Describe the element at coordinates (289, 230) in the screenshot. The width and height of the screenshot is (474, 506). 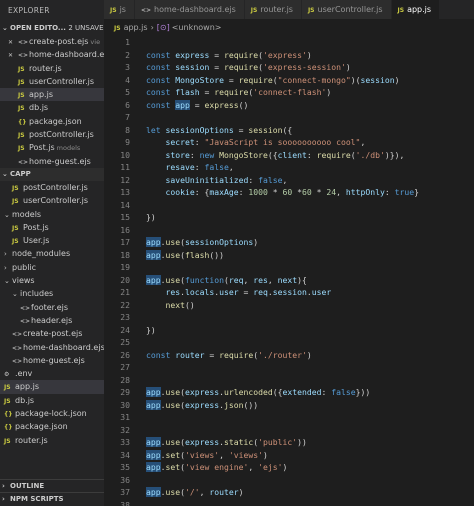
I see `code-line: 16` at that location.